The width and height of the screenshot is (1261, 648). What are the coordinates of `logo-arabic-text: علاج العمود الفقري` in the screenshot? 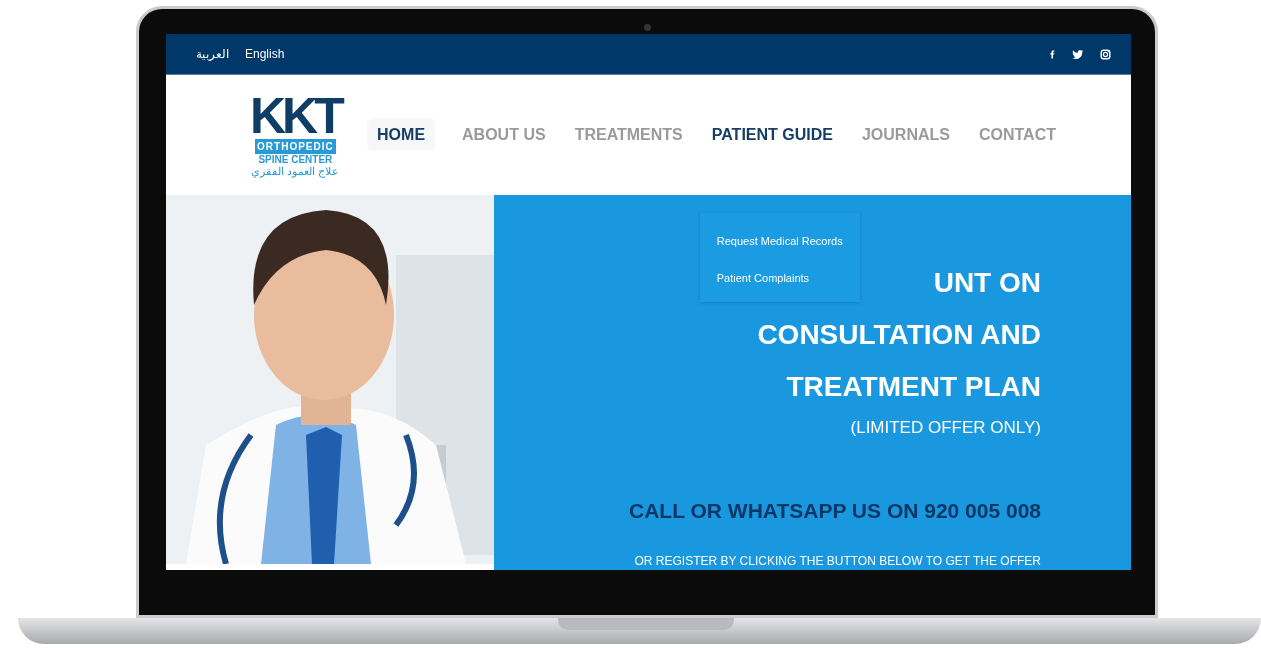 It's located at (295, 170).